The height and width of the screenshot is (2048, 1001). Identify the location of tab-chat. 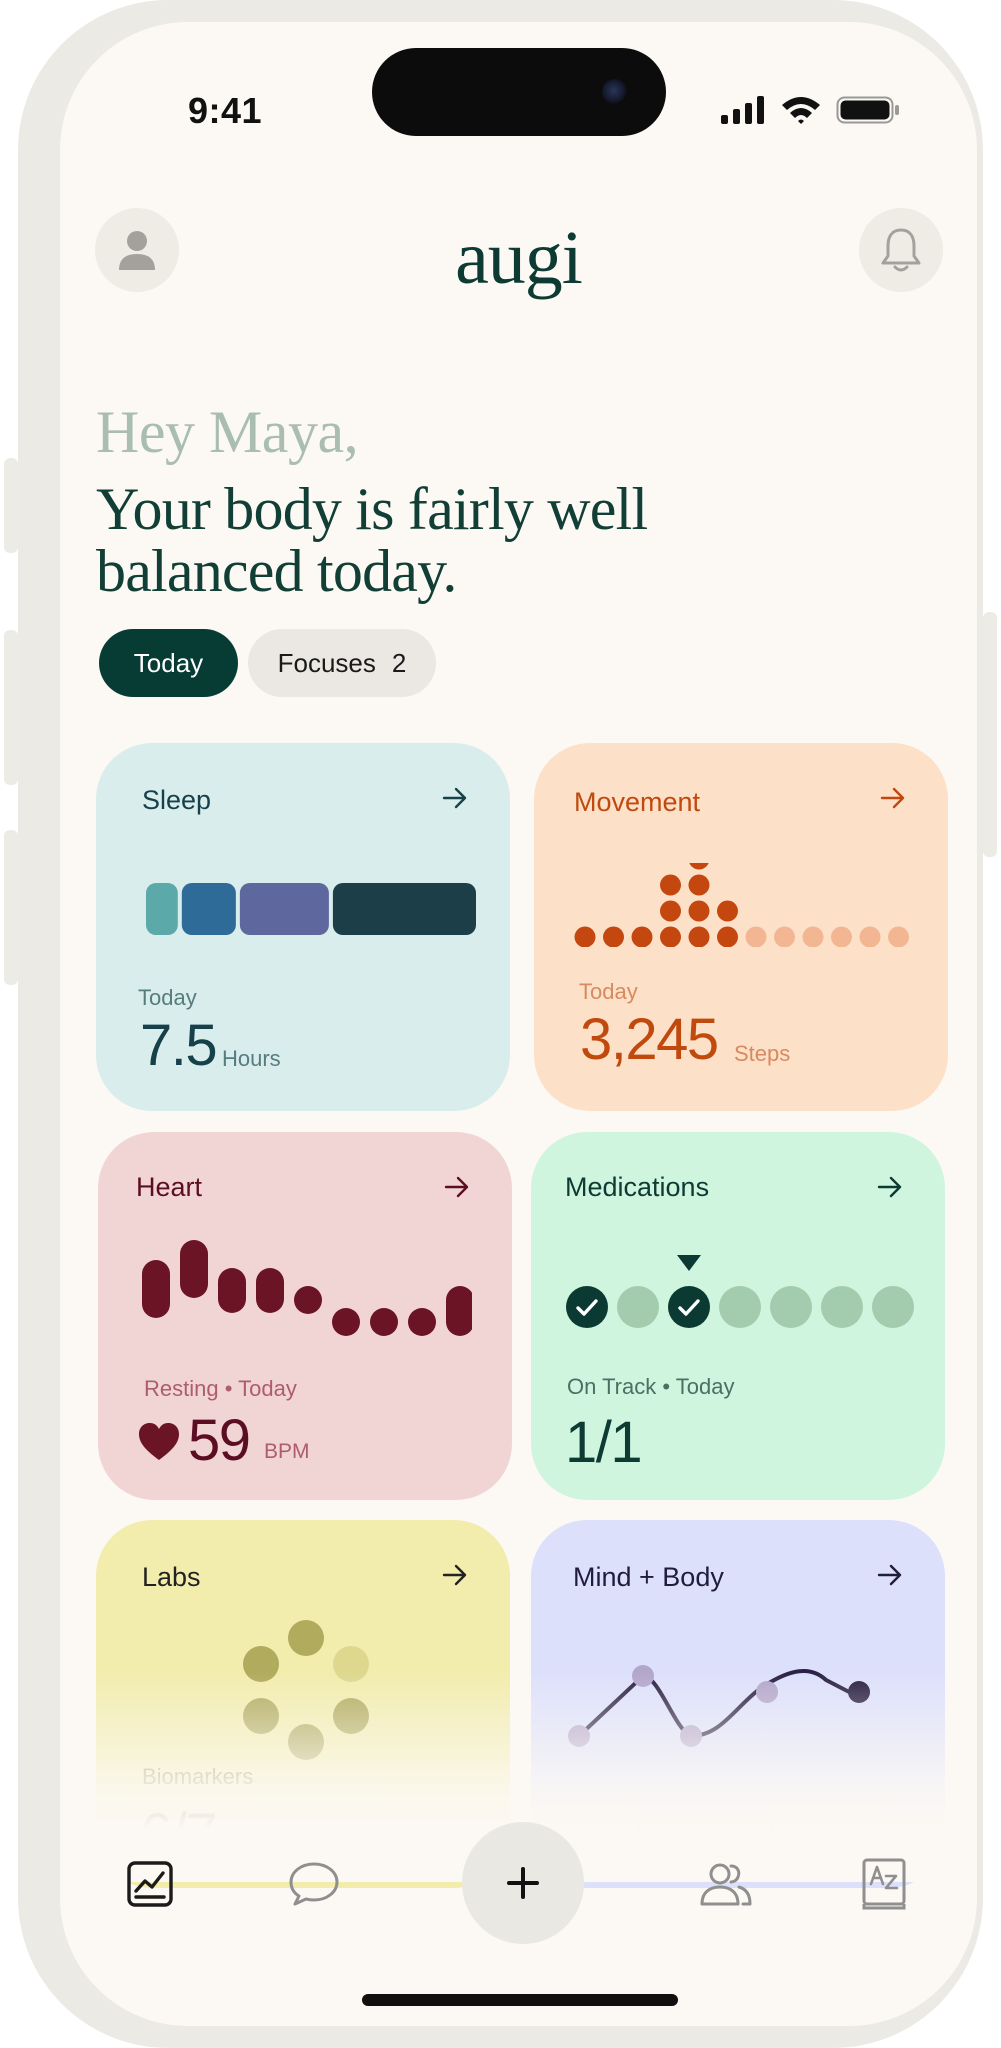
(314, 1884).